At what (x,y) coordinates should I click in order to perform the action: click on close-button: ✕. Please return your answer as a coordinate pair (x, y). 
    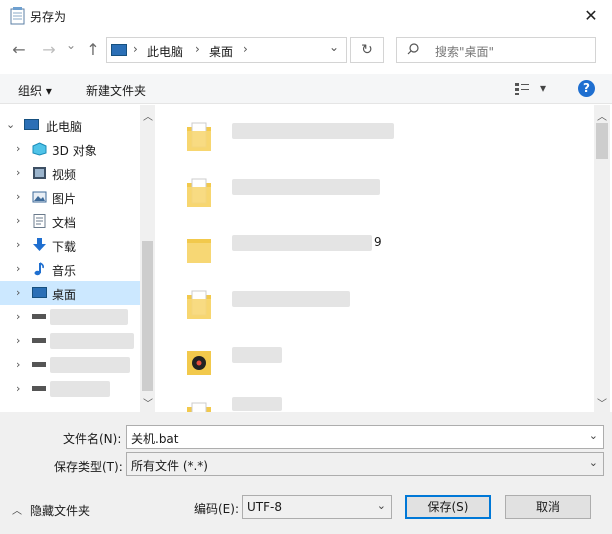
    Looking at the image, I should click on (591, 16).